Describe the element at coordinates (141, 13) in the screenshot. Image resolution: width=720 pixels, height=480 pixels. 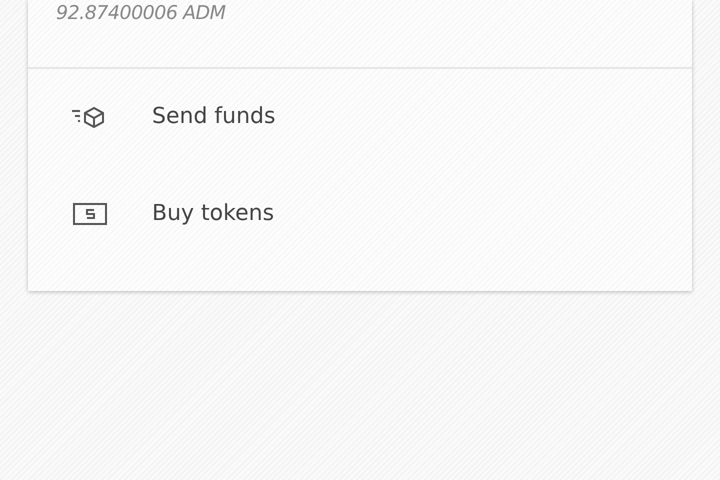
I see `balance-amount: 92.87400006 ADM` at that location.